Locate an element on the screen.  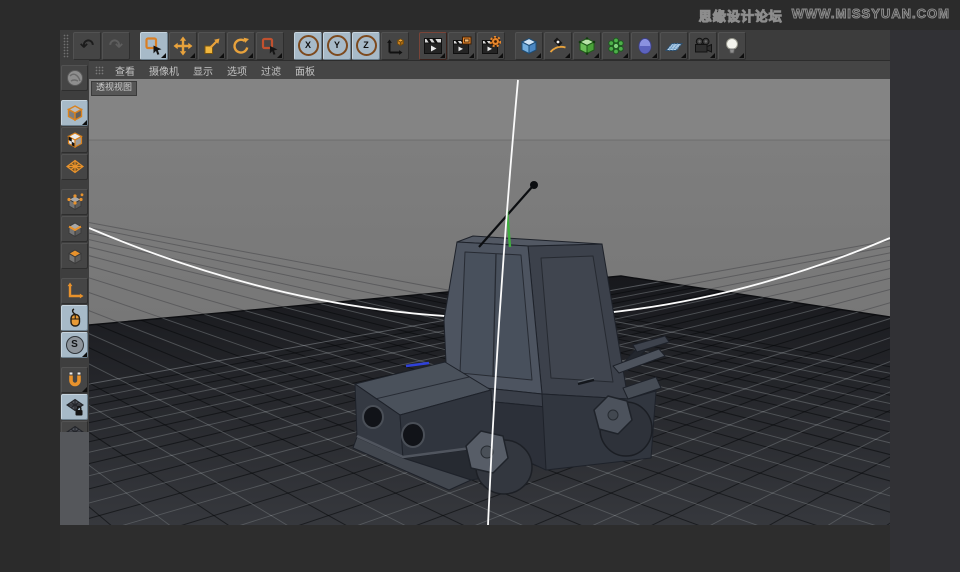
menu-filter: 过滤 is located at coordinates (271, 70).